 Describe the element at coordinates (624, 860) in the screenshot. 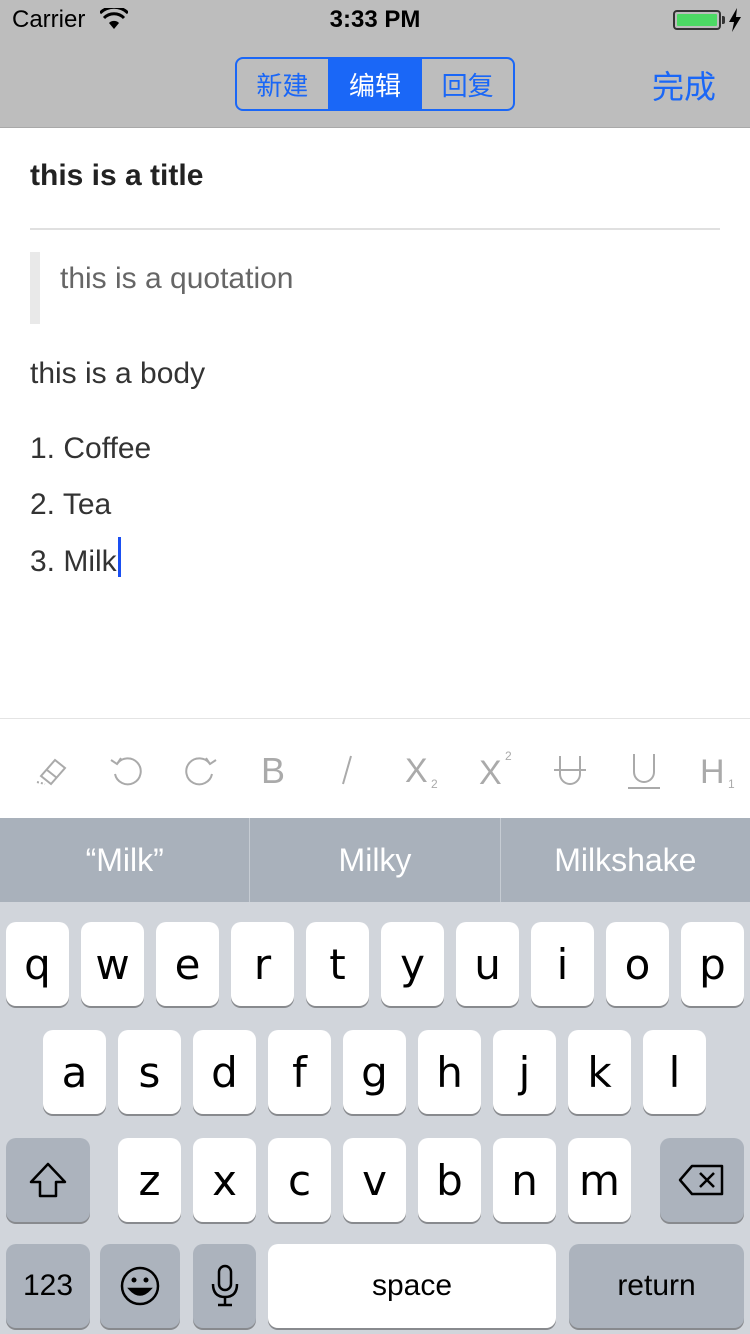

I see `prediction-3: Milkshake` at that location.